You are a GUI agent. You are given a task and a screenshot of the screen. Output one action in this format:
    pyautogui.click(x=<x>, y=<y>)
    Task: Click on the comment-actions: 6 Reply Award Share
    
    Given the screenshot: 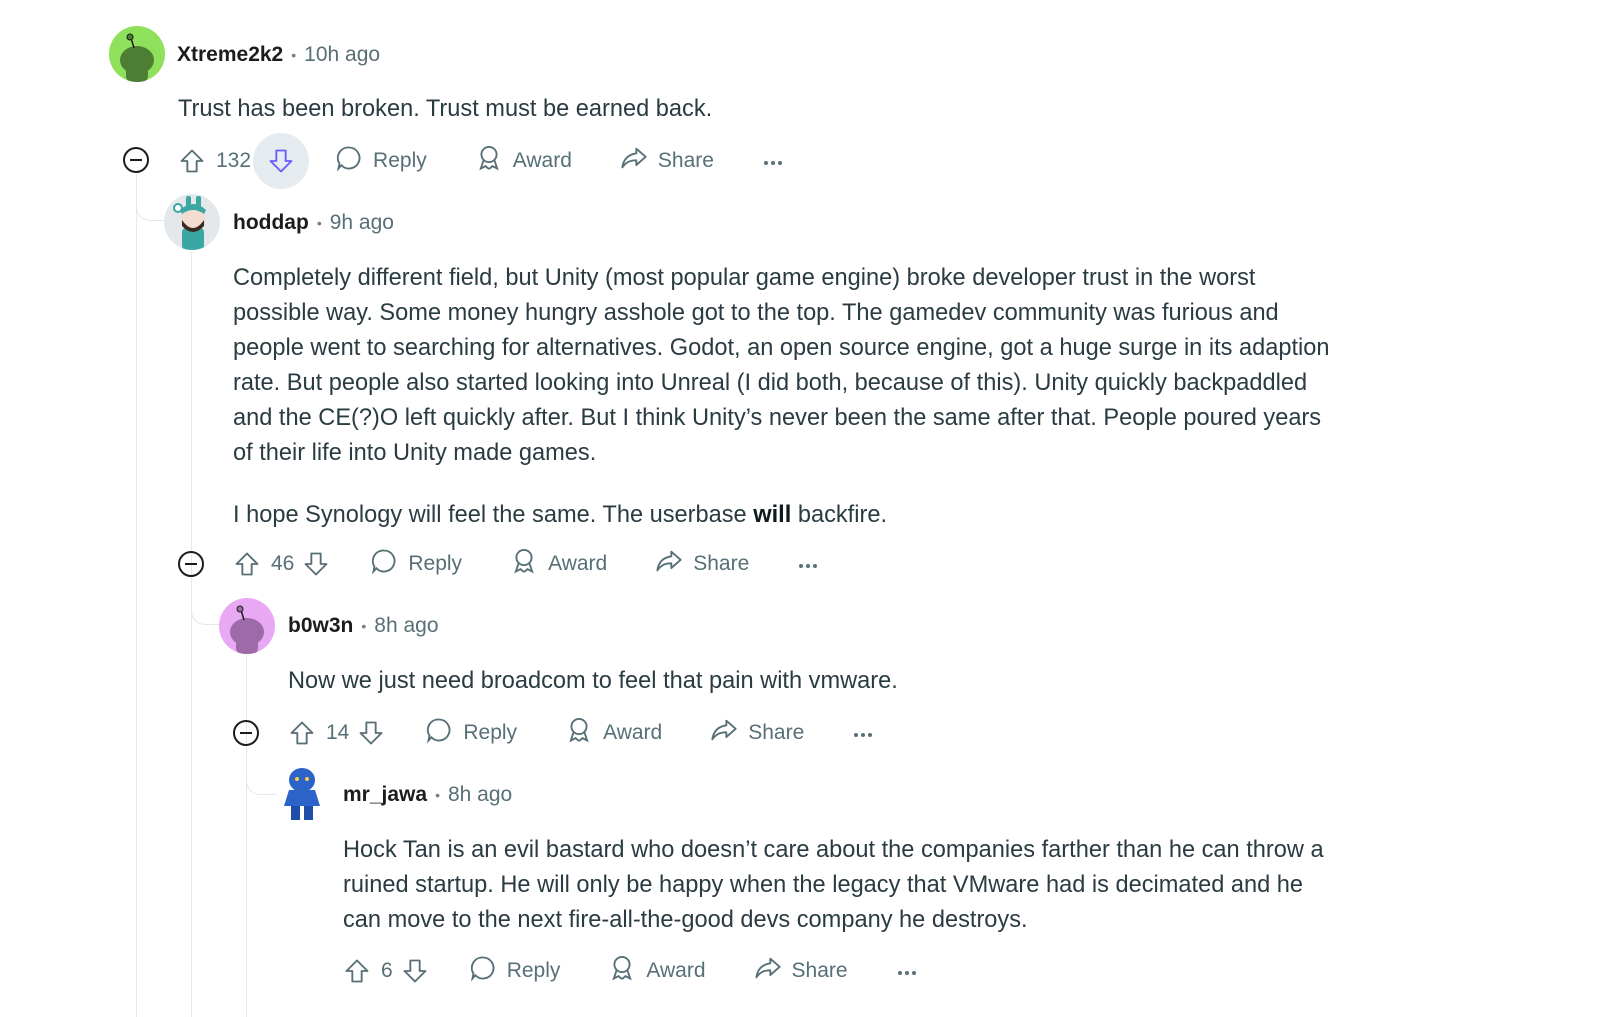 What is the action you would take?
    pyautogui.click(x=627, y=971)
    